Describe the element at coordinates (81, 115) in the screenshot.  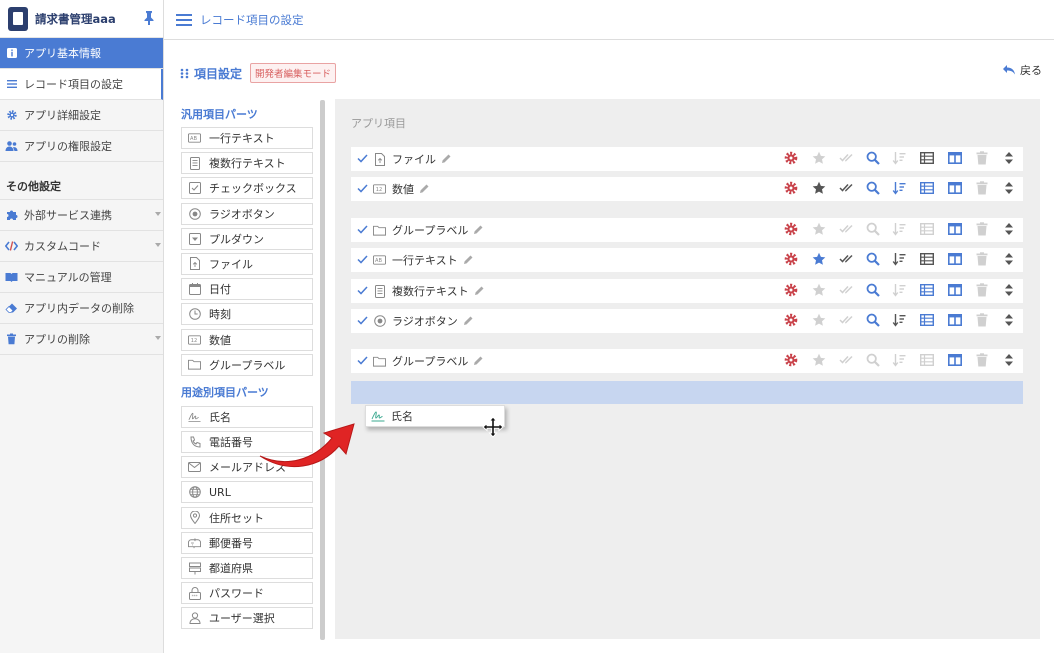
I see `sidebar-item-gear: アプリ詳細設定` at that location.